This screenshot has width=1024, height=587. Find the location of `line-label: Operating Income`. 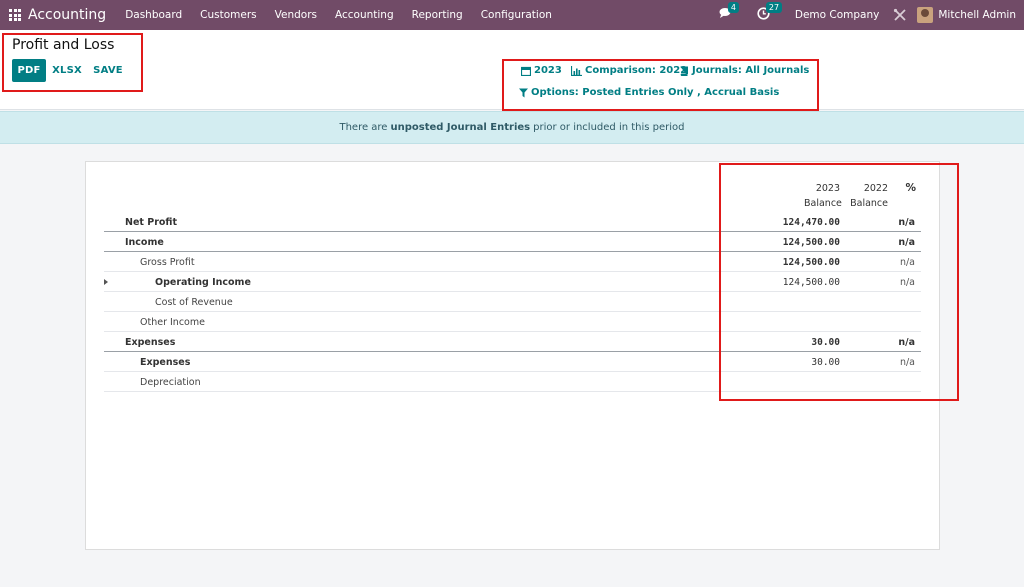

line-label: Operating Income is located at coordinates (203, 282).